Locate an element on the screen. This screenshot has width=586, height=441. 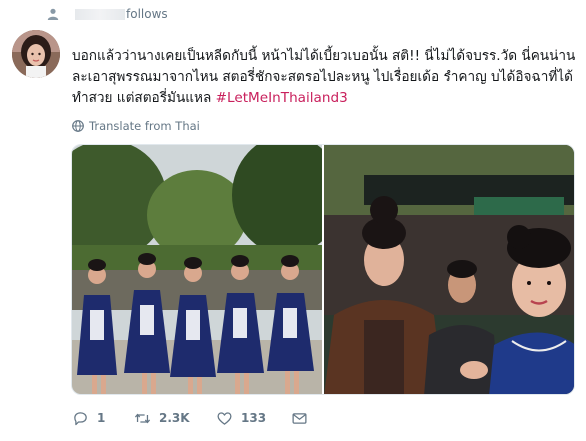
follows-context: follows is located at coordinates (107, 14).